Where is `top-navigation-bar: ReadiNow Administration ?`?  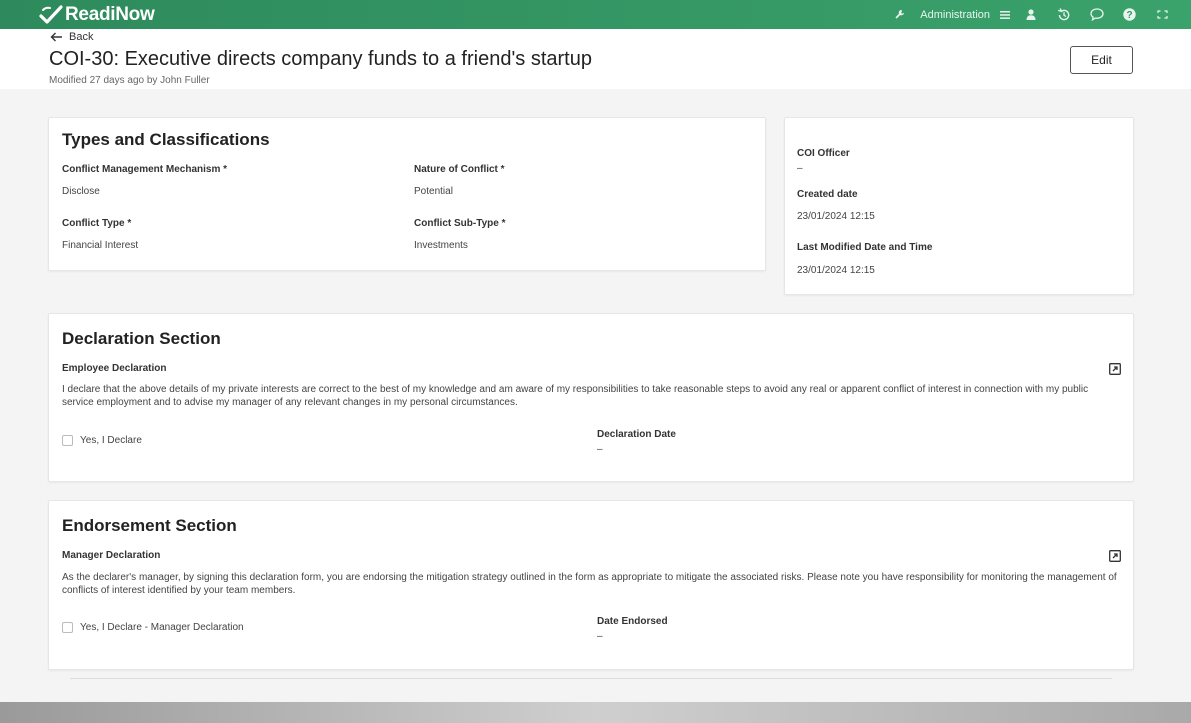 top-navigation-bar: ReadiNow Administration ? is located at coordinates (595, 14).